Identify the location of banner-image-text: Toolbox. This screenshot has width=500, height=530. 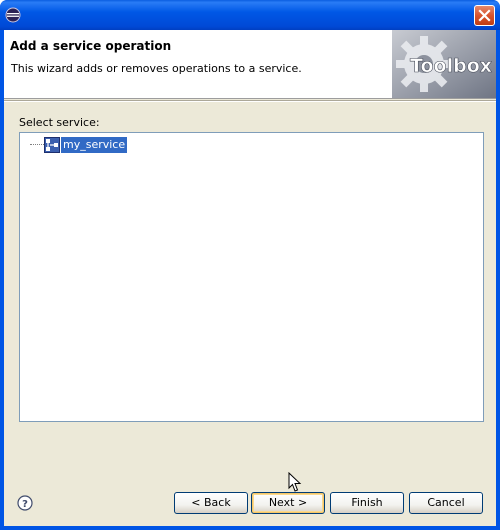
(451, 66).